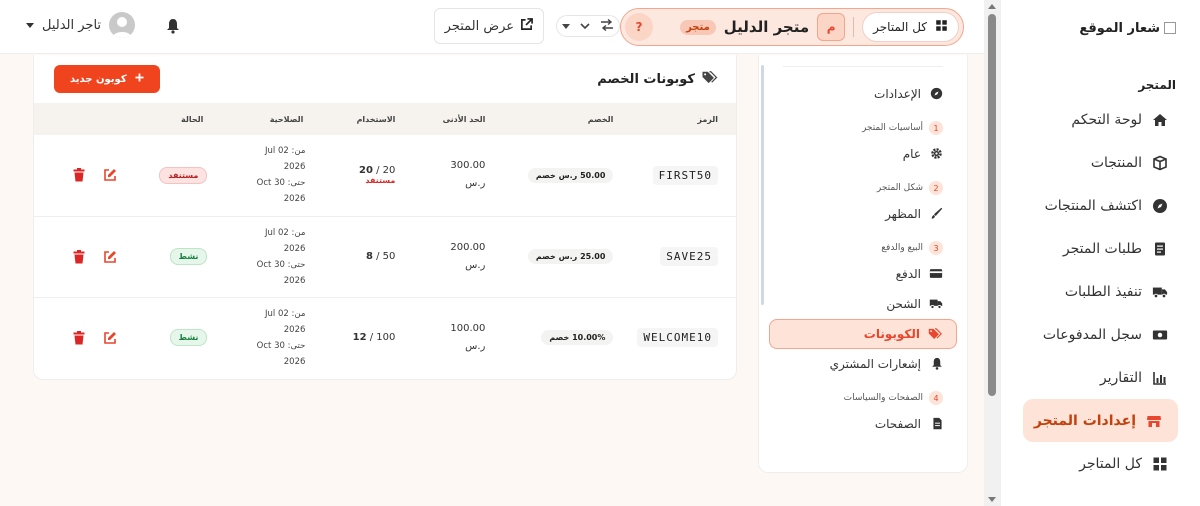 This screenshot has height=506, width=1200. I want to click on sidebar-item-discover: اكتشف المنتجات, so click(1107, 205).